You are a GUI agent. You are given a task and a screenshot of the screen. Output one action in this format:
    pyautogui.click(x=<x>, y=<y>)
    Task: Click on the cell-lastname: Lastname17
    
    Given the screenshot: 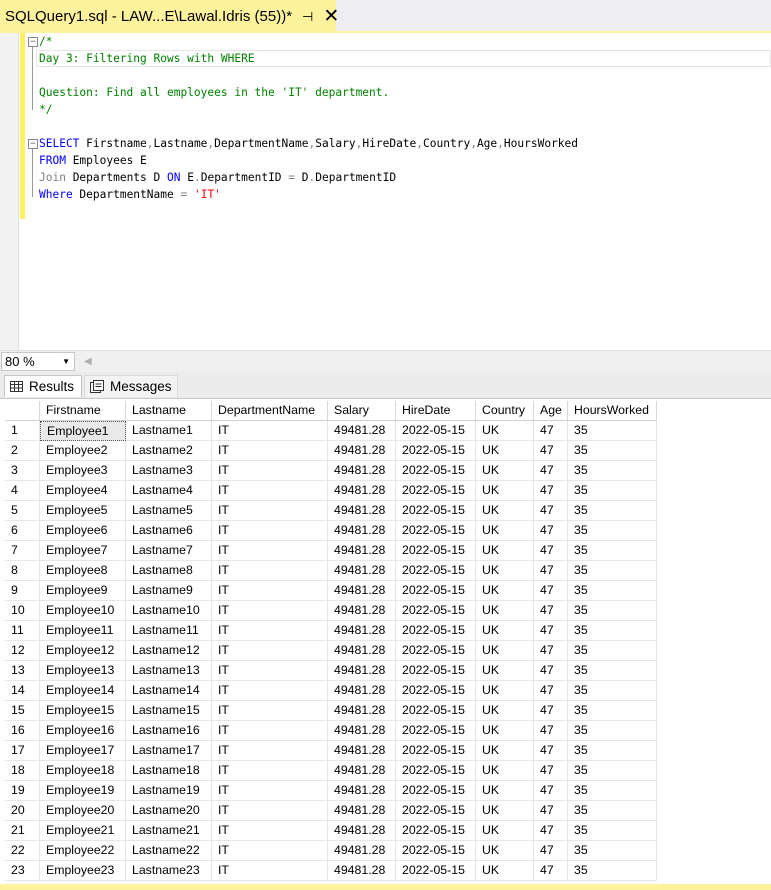 What is the action you would take?
    pyautogui.click(x=169, y=751)
    